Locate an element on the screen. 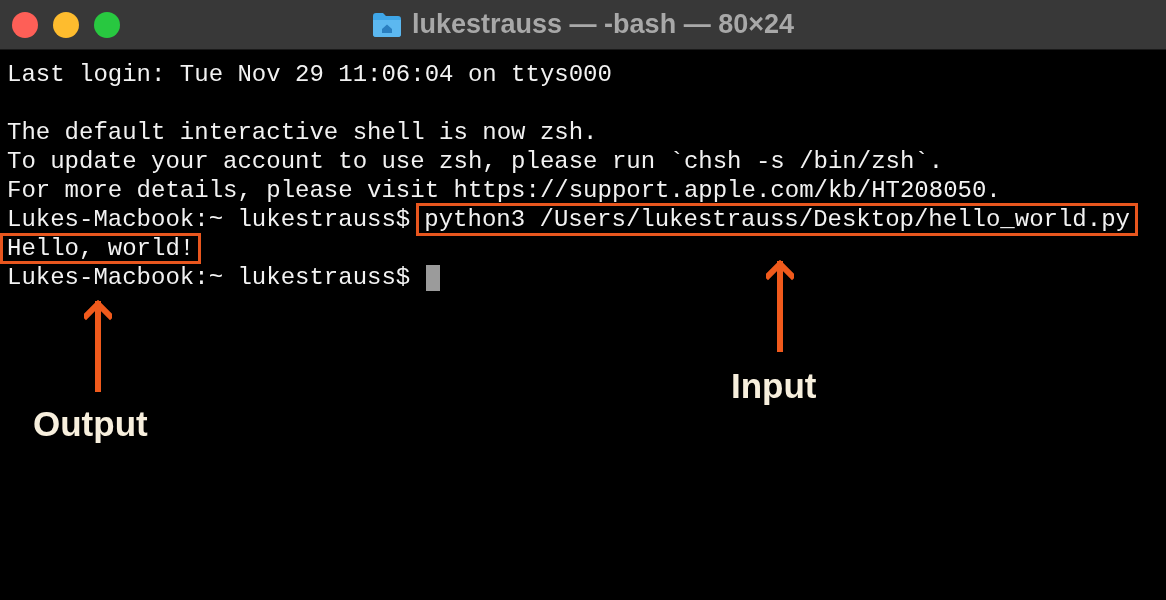  close-button is located at coordinates (25, 24).